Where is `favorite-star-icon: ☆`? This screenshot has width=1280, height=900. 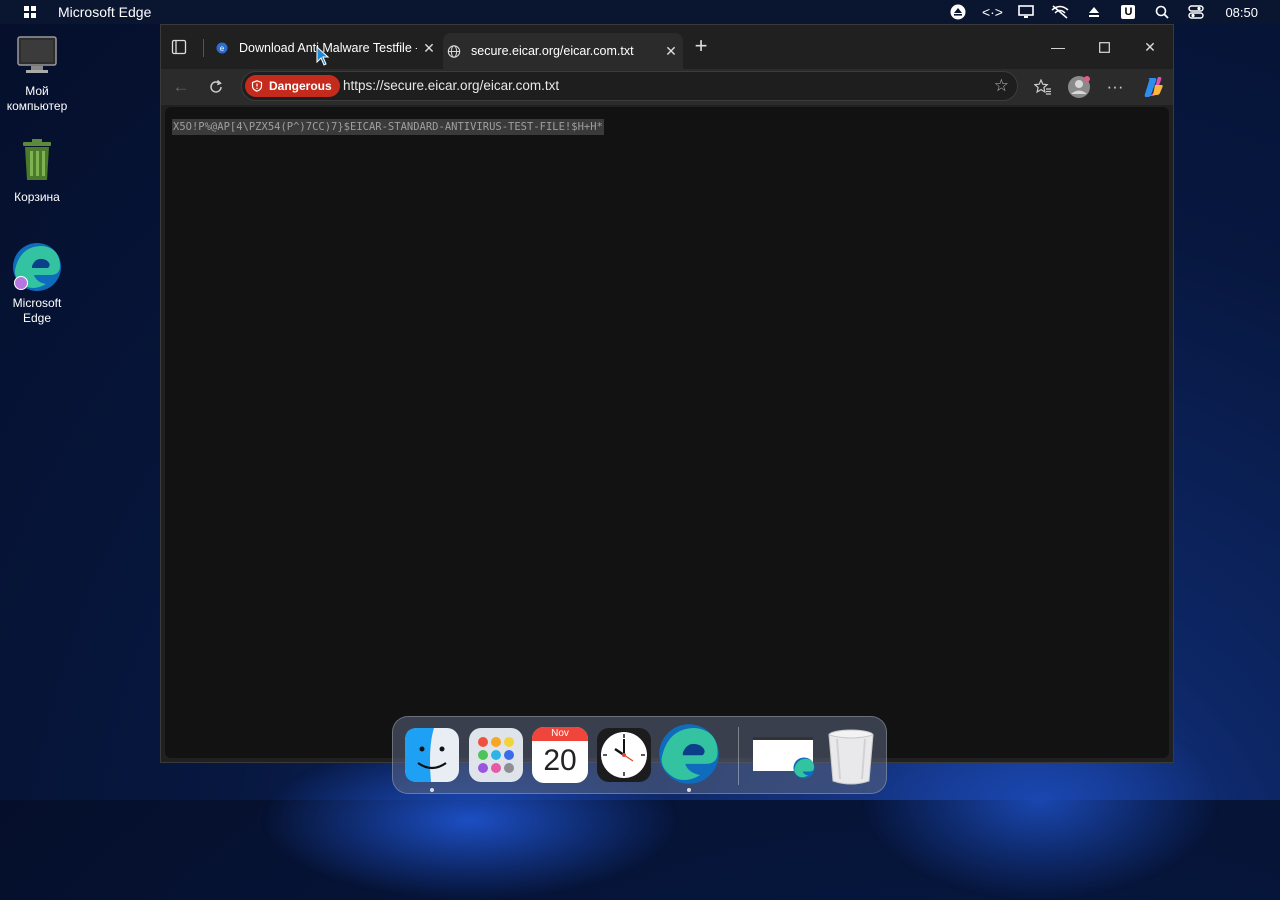
favorite-star-icon: ☆ is located at coordinates (1001, 86).